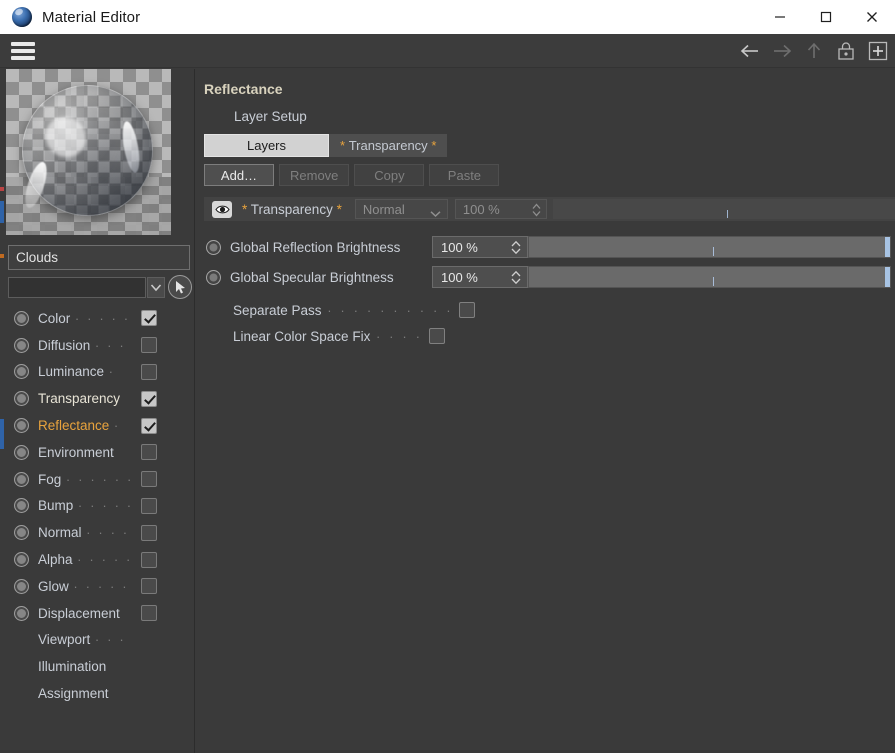 The height and width of the screenshot is (753, 895). I want to click on tab-asterisk-left: *, so click(343, 145).